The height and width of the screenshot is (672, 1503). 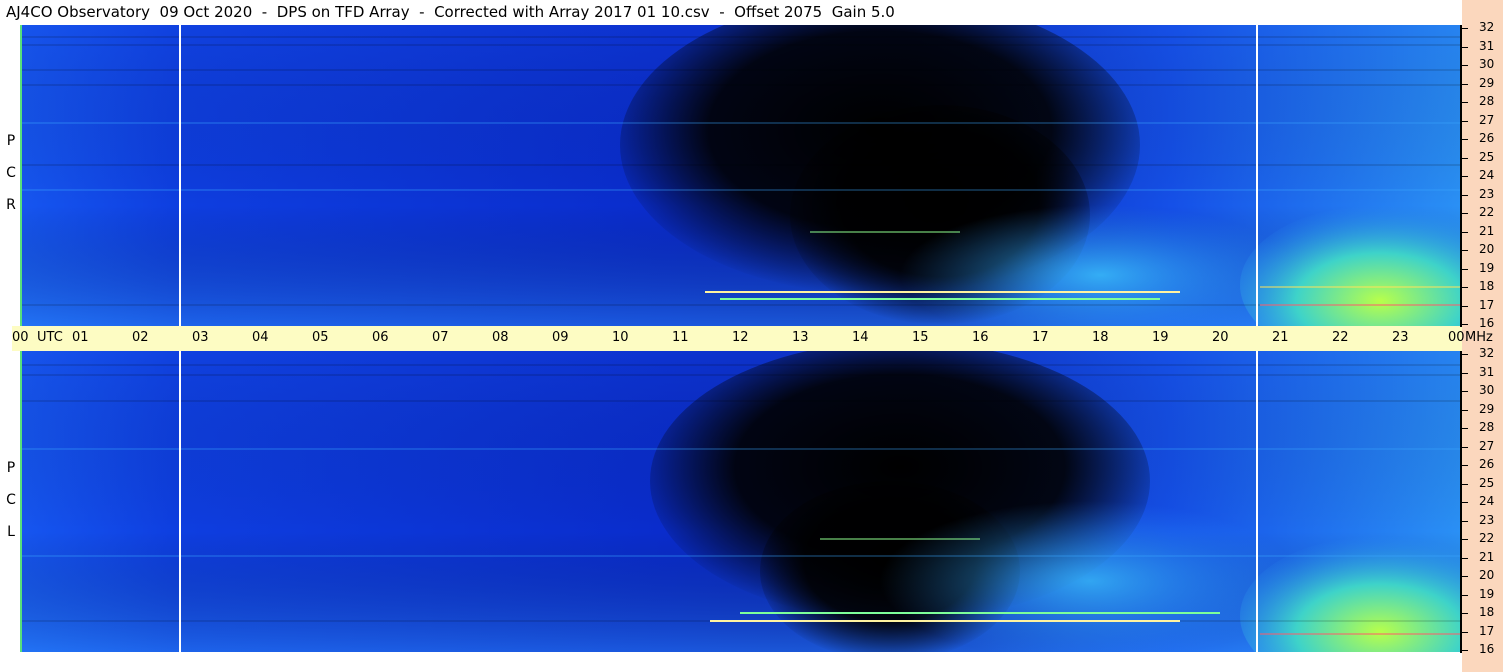 I want to click on utc-tick-label: 08, so click(x=500, y=337).